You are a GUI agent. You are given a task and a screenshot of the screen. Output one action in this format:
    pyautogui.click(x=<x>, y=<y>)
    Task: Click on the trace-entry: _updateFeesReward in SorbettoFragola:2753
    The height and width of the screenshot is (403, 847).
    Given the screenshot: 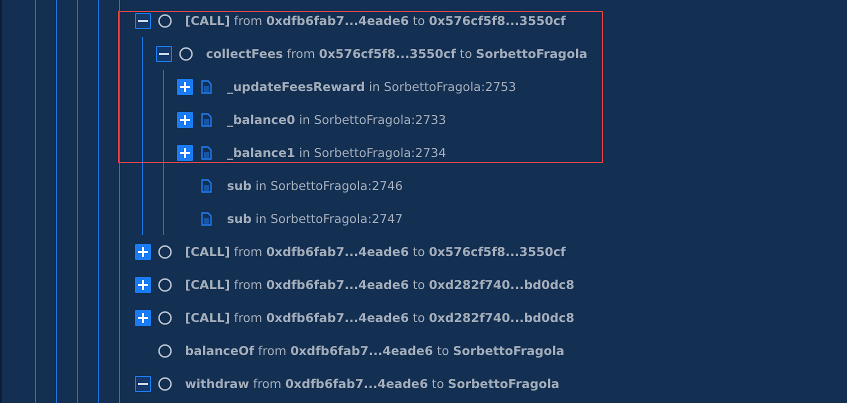 What is the action you would take?
    pyautogui.click(x=371, y=87)
    